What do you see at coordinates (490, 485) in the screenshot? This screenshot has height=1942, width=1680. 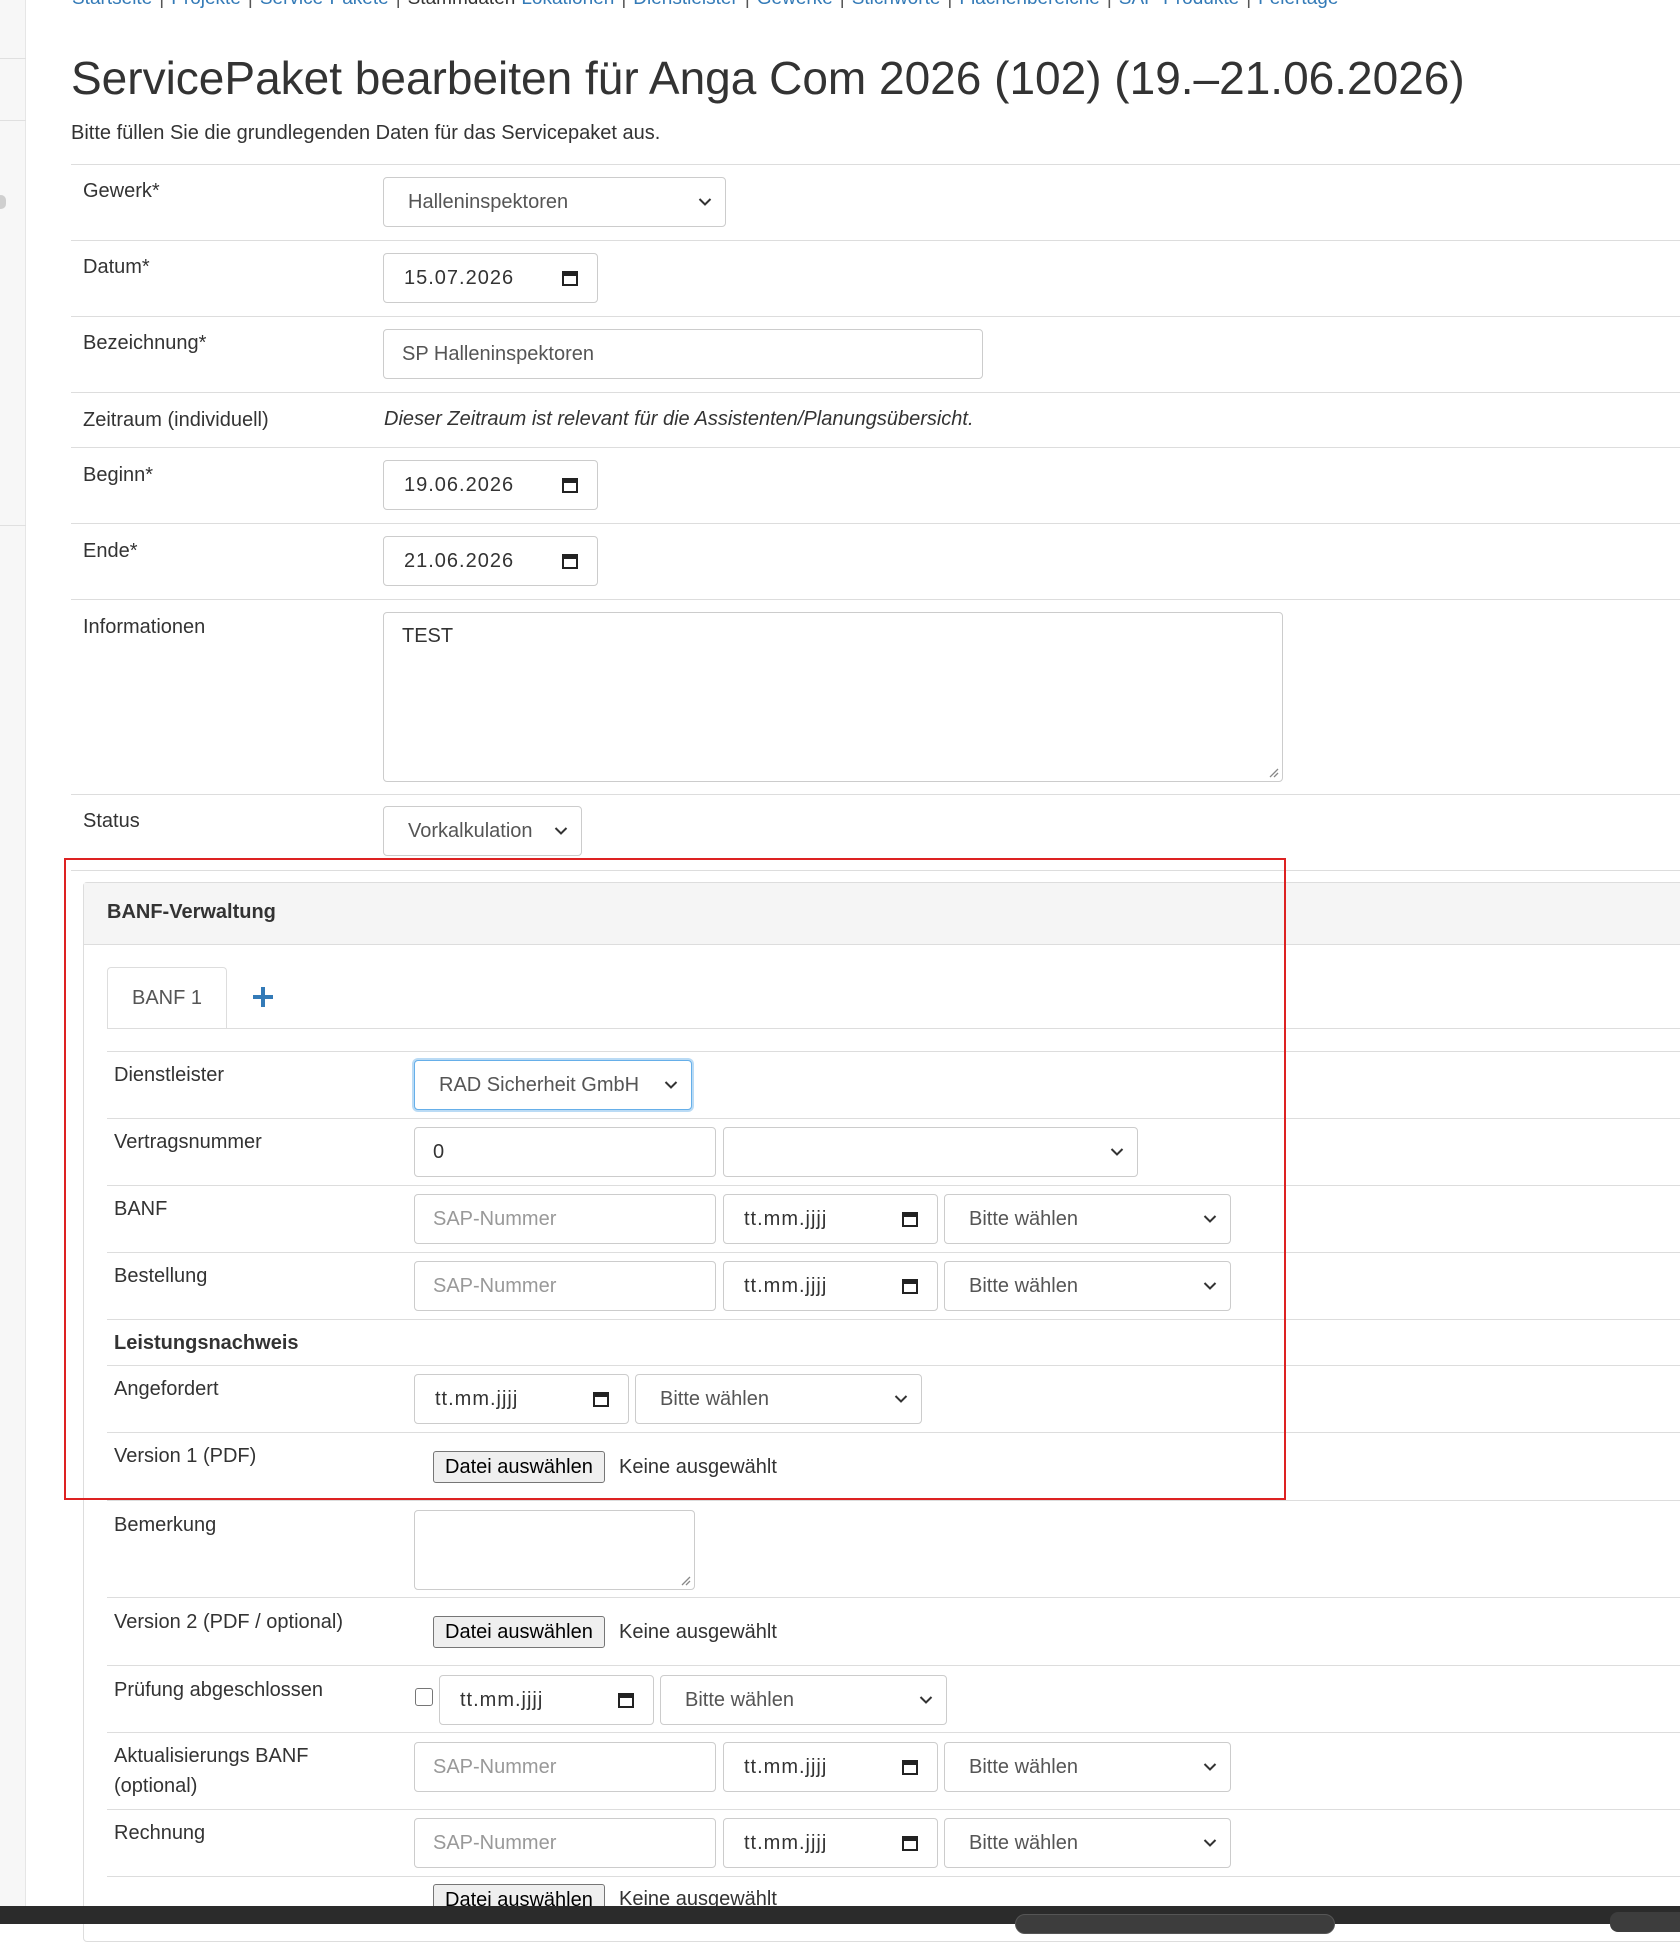 I see `beginn-input: 19.06.2026` at bounding box center [490, 485].